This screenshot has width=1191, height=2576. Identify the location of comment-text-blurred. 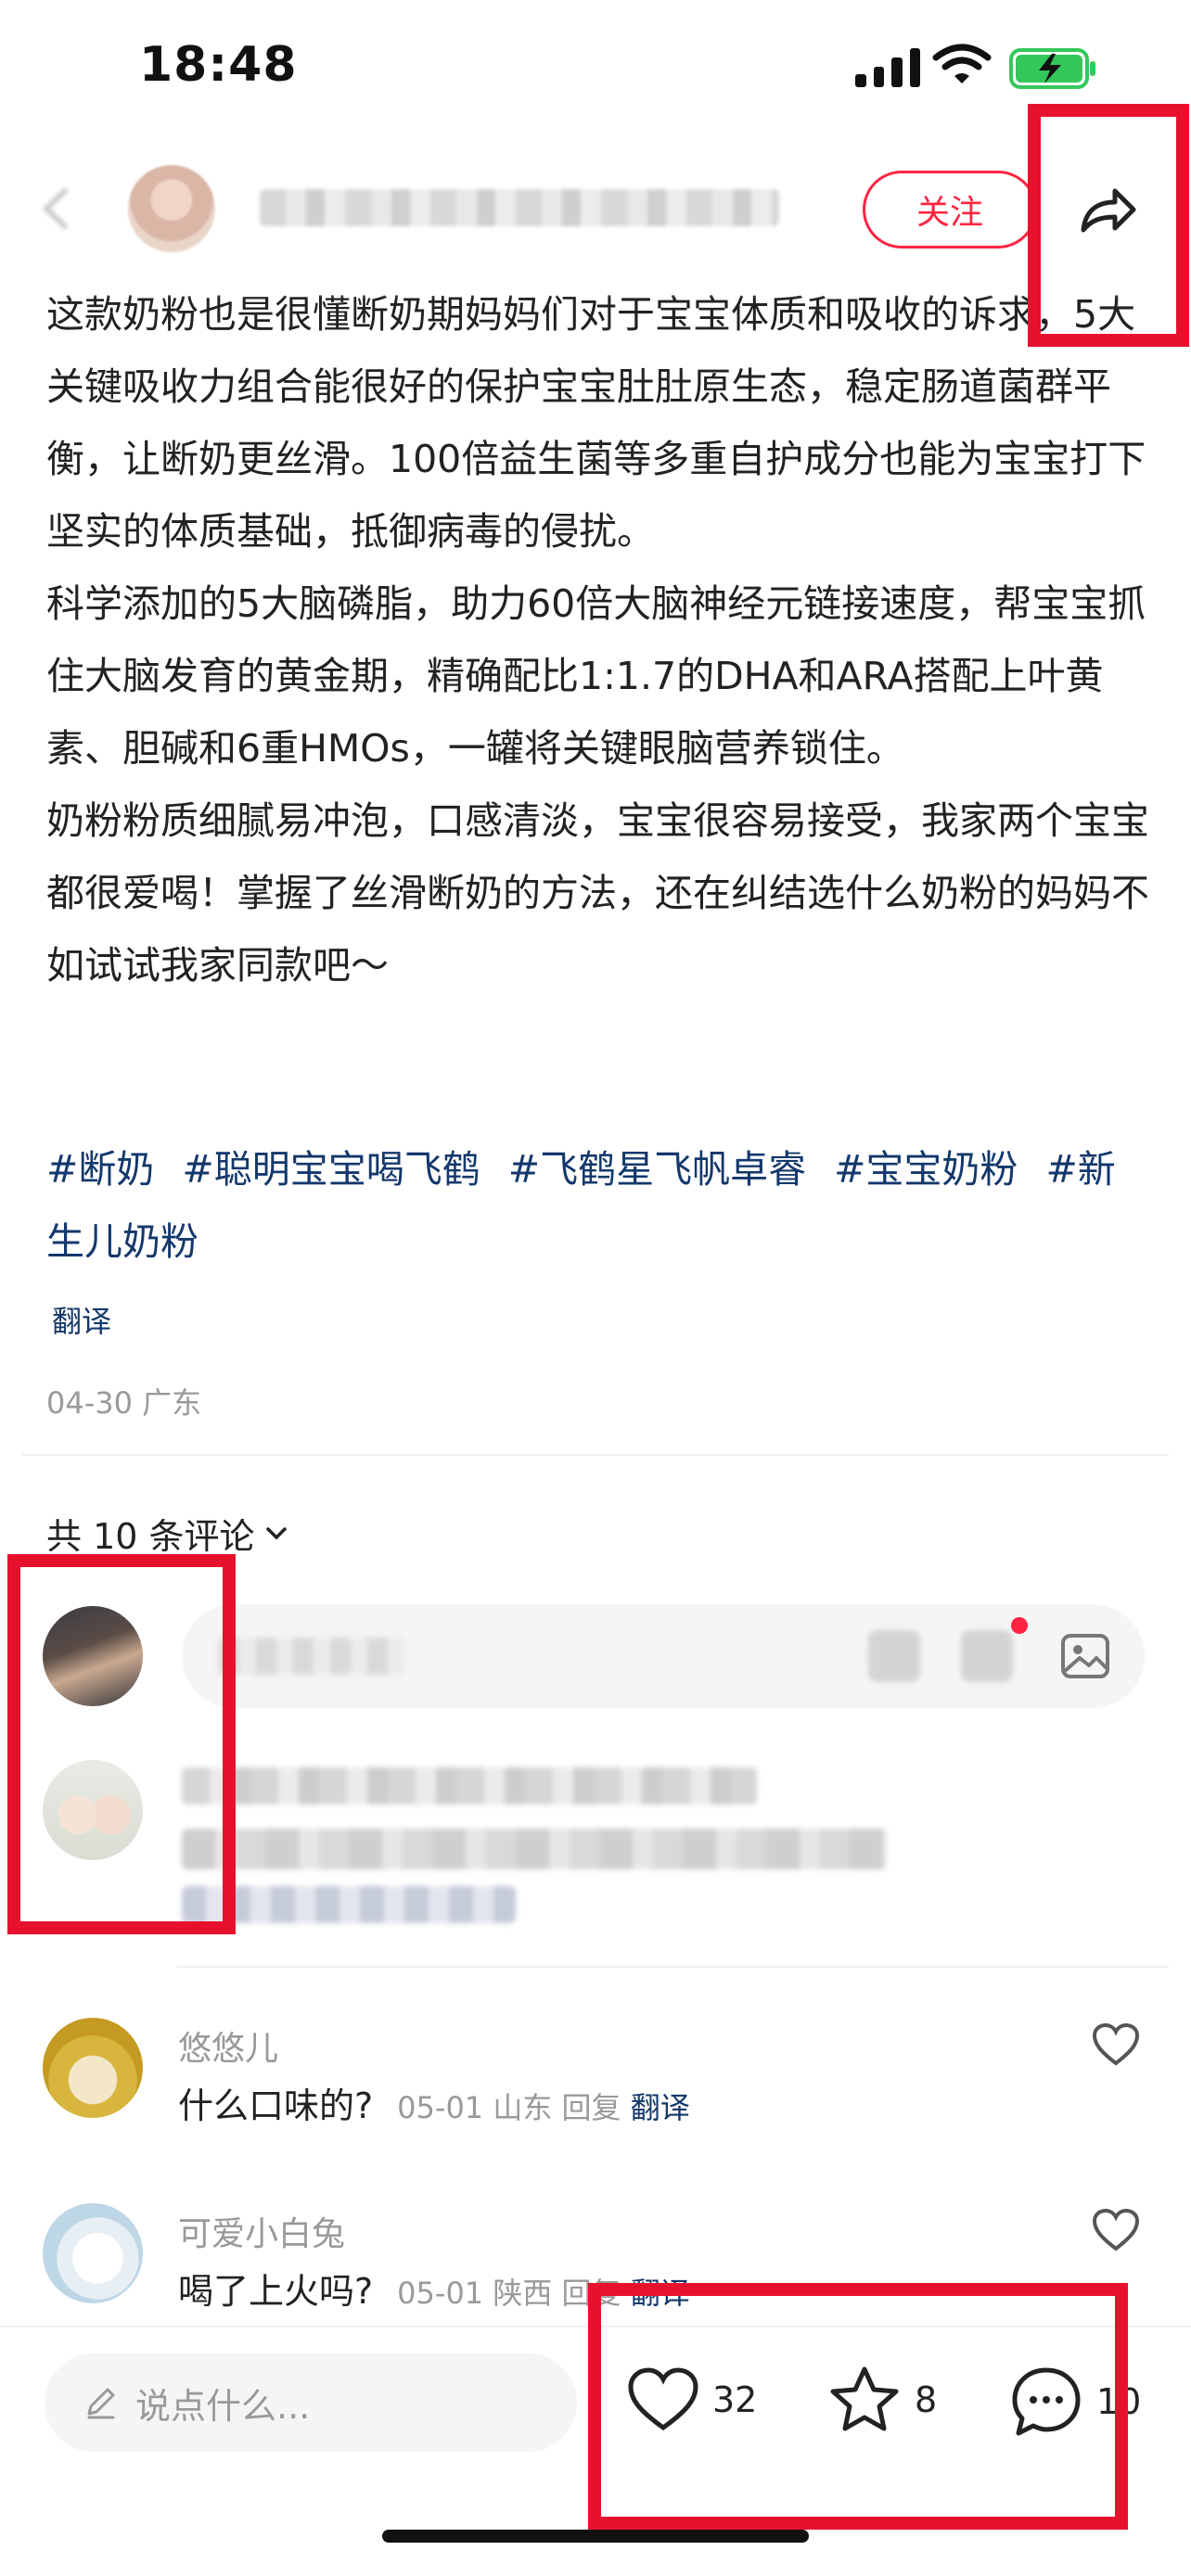
(534, 1849).